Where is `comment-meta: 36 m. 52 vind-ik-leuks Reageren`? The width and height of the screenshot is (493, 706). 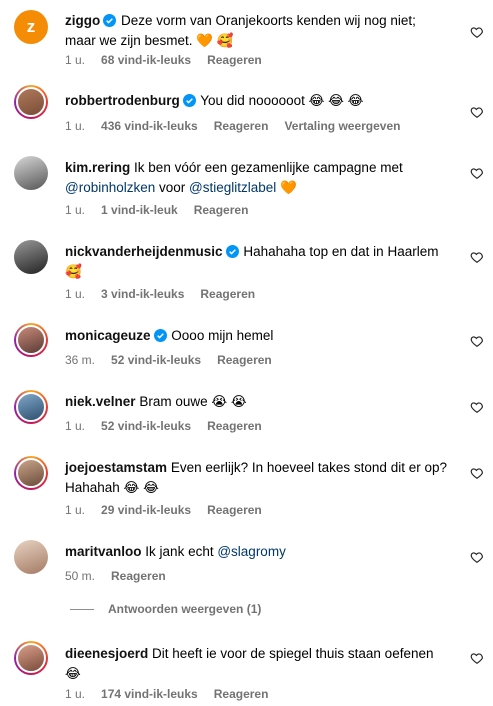 comment-meta: 36 m. 52 vind-ik-leuks Reageren is located at coordinates (176, 360).